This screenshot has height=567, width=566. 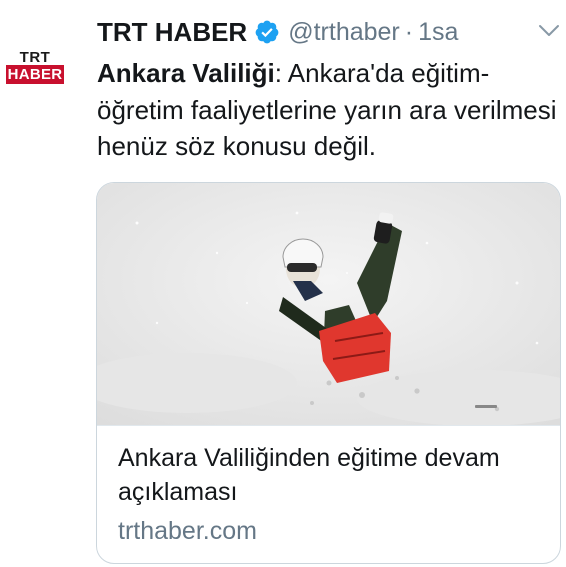 What do you see at coordinates (438, 32) in the screenshot?
I see `tweet-timestamp: 1sa` at bounding box center [438, 32].